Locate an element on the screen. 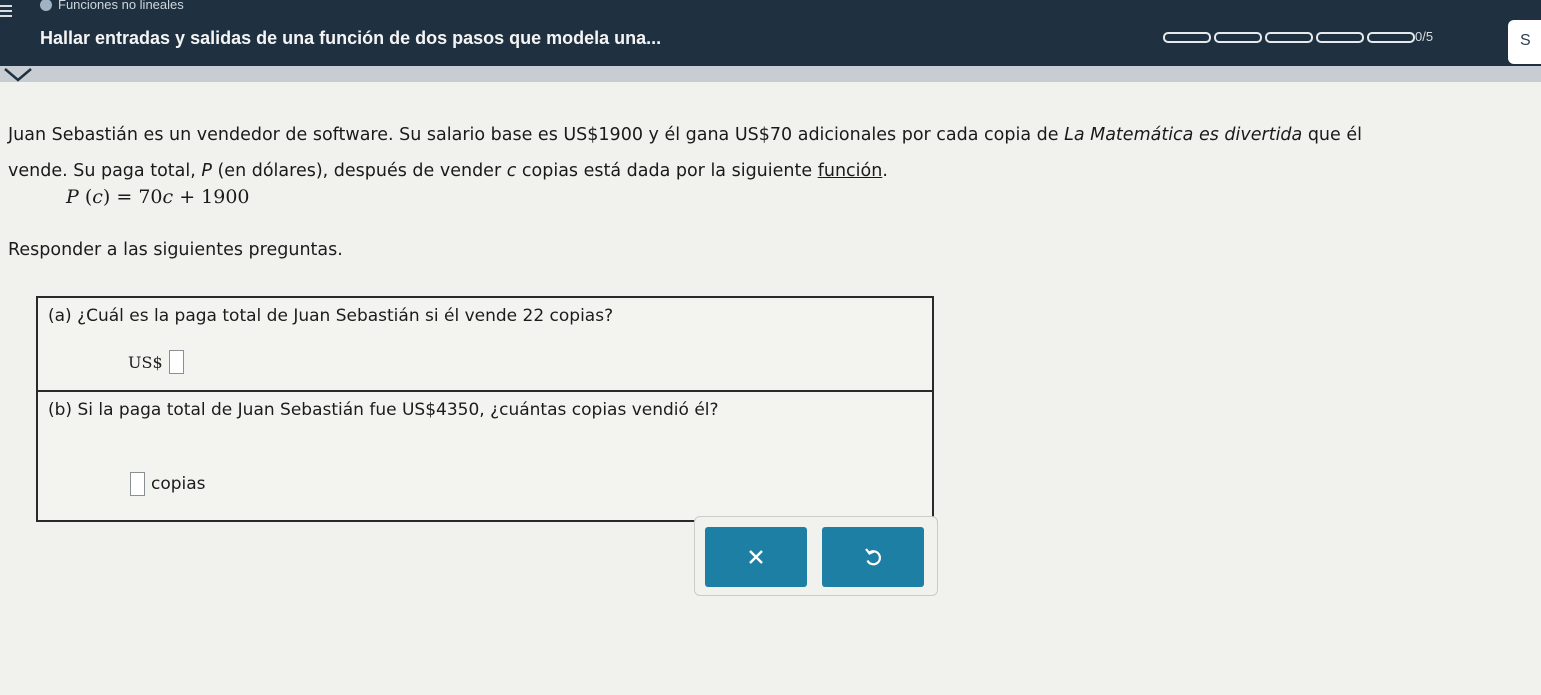  statement-text: vende. Su paga total, is located at coordinates (105, 171).